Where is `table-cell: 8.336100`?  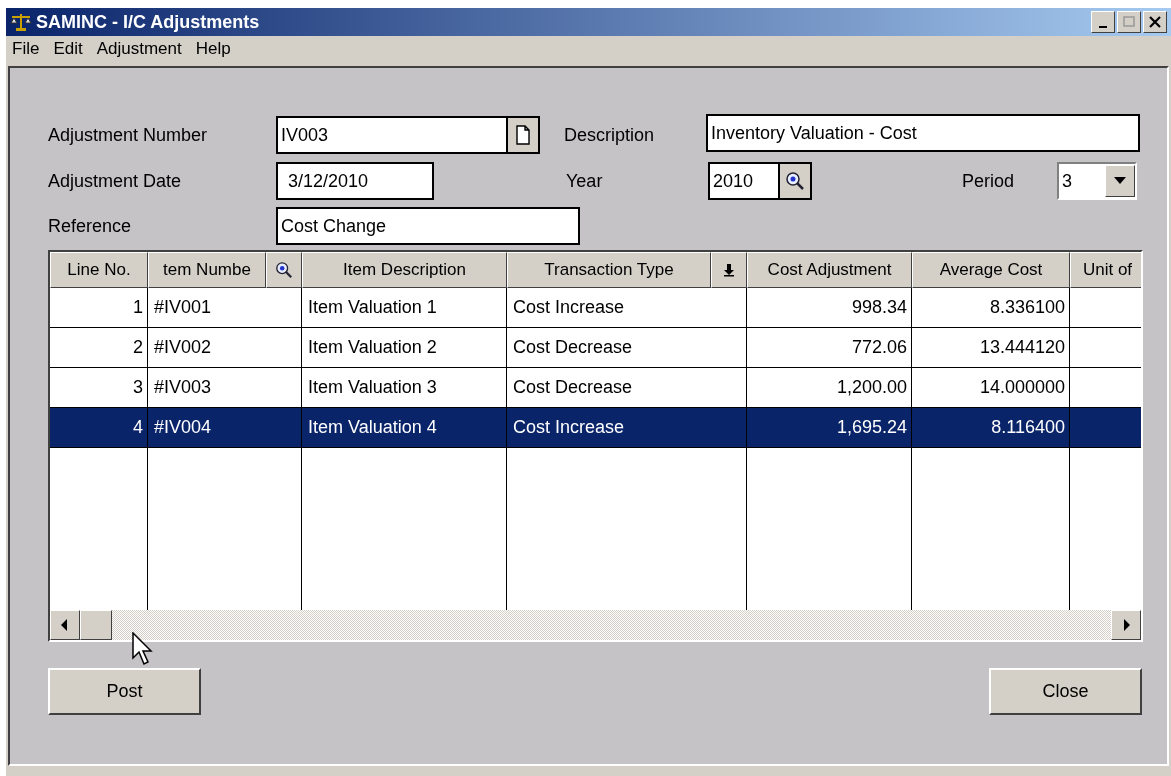
table-cell: 8.336100 is located at coordinates (1027, 307).